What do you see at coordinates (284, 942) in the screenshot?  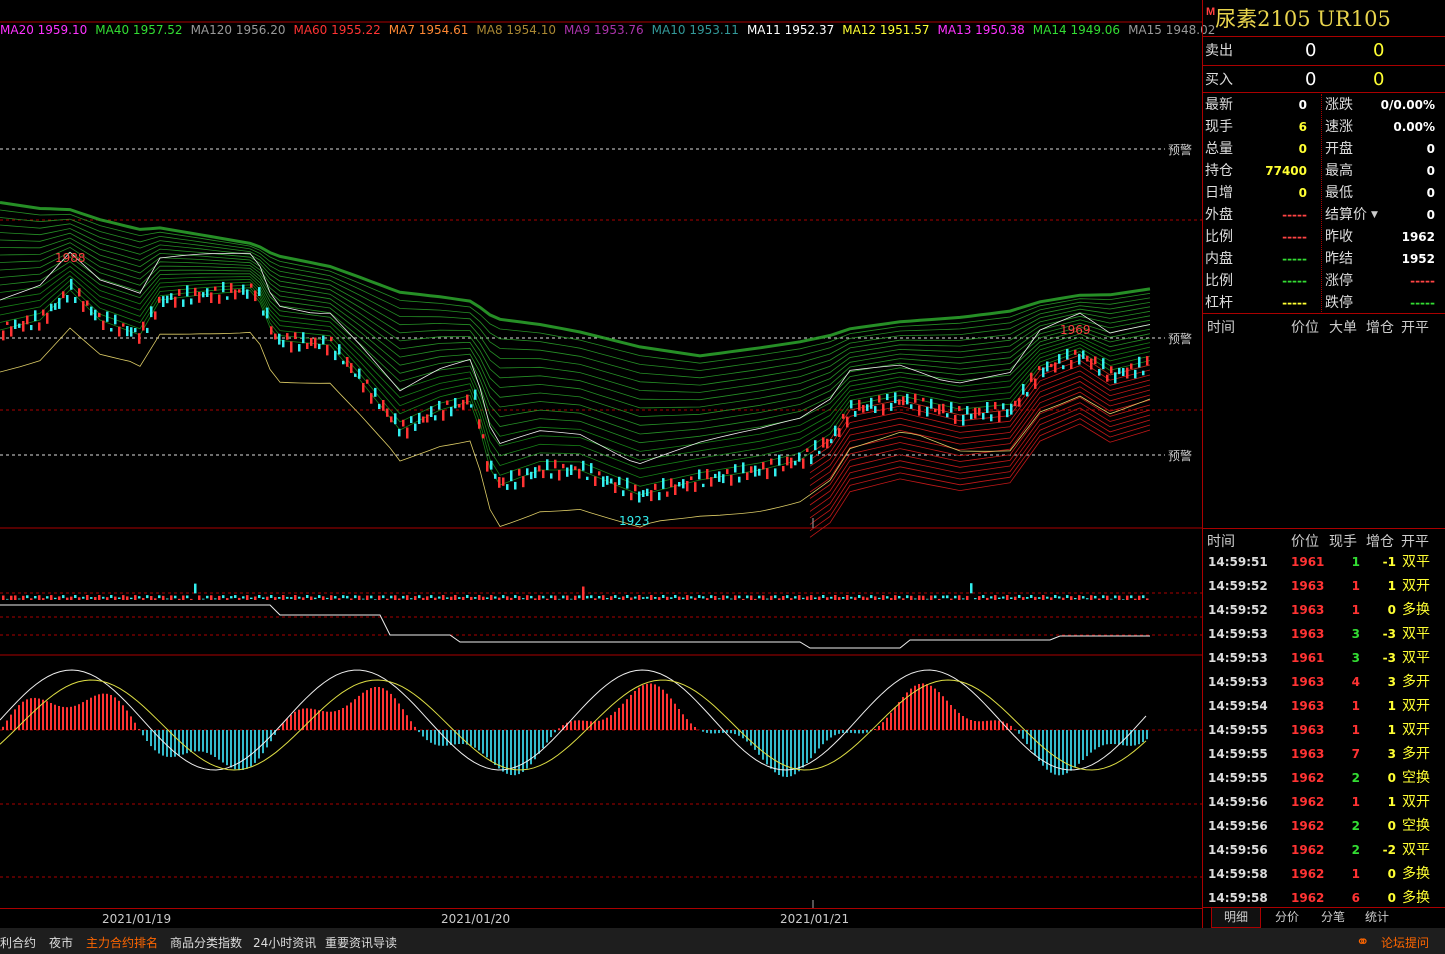 I see `bottom-link-5: 24小时资讯` at bounding box center [284, 942].